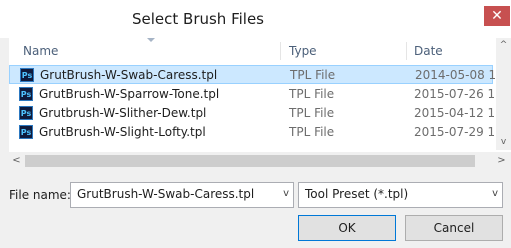 The image size is (511, 248). What do you see at coordinates (151, 40) in the screenshot?
I see `sort-indicator-icon` at bounding box center [151, 40].